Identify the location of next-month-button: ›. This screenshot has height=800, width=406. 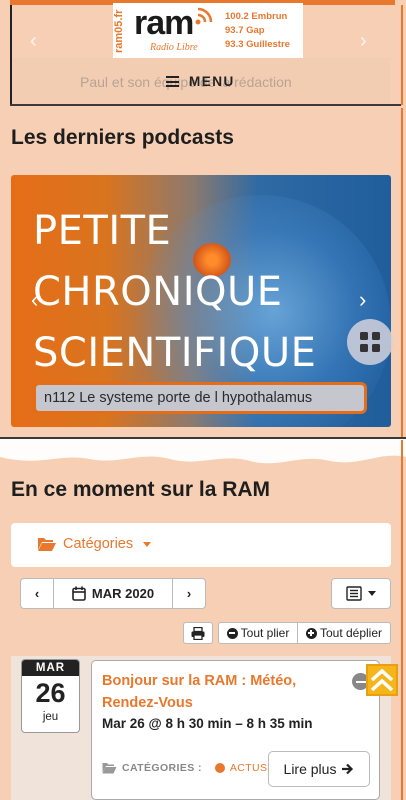
(189, 593).